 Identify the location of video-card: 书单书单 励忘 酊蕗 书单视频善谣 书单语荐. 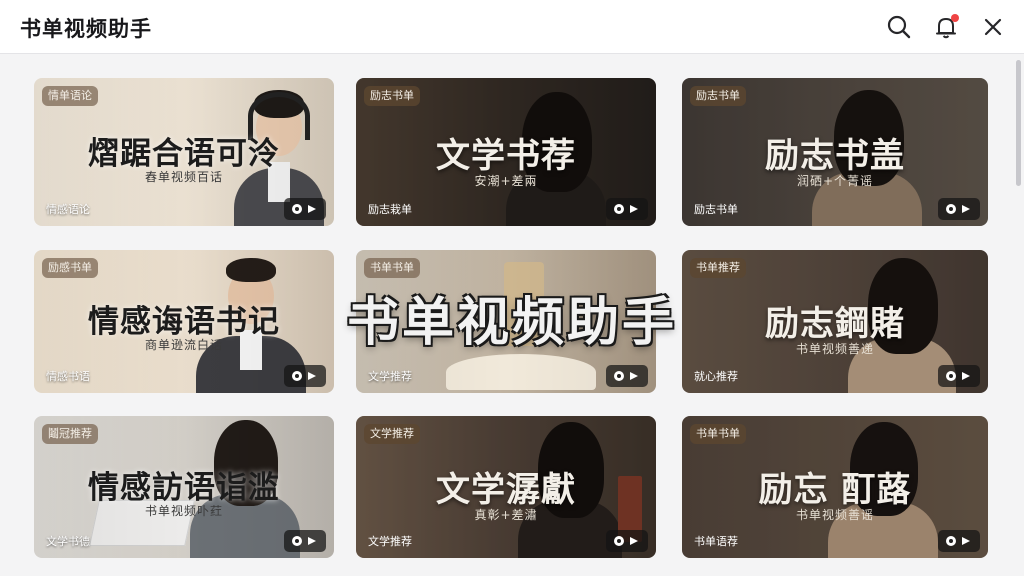
(835, 487).